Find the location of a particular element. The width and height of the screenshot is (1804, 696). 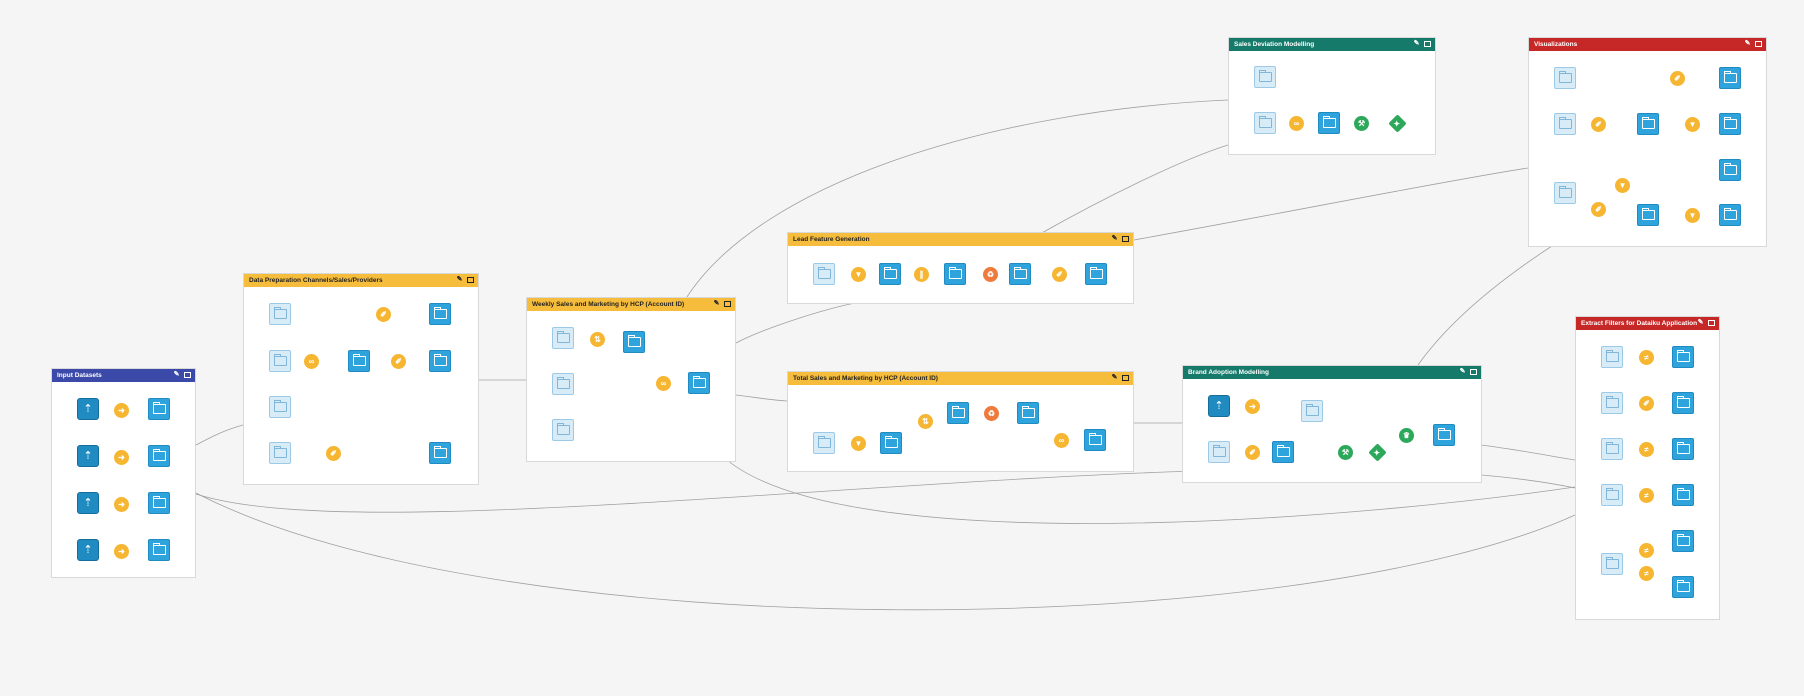

window-recipe: ∥ is located at coordinates (921, 274).